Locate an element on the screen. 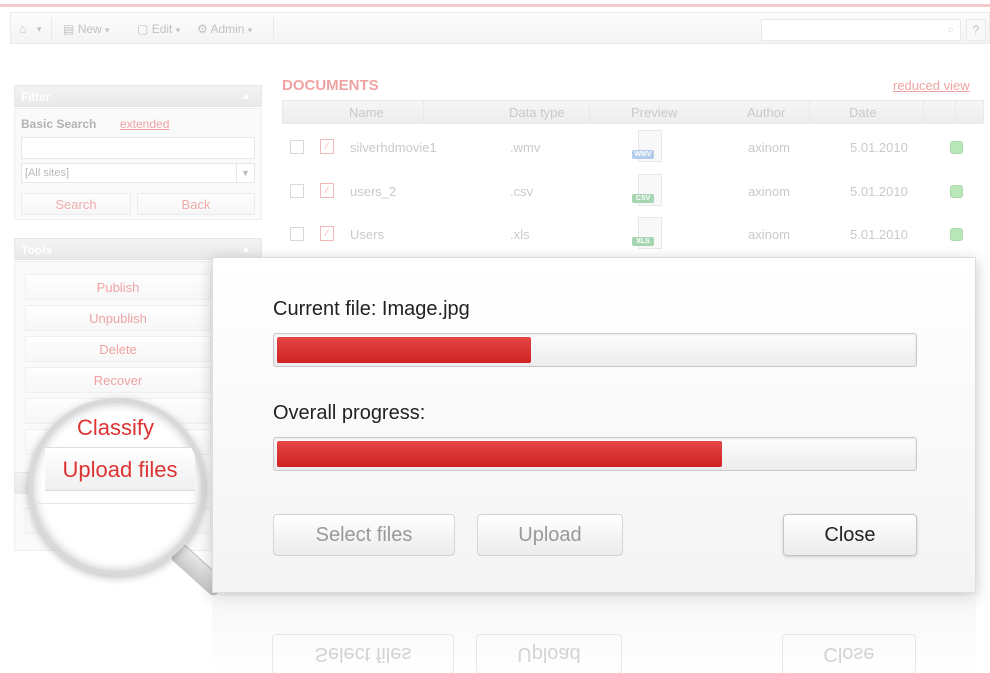 The image size is (990, 673). publish-button: Publish is located at coordinates (118, 287).